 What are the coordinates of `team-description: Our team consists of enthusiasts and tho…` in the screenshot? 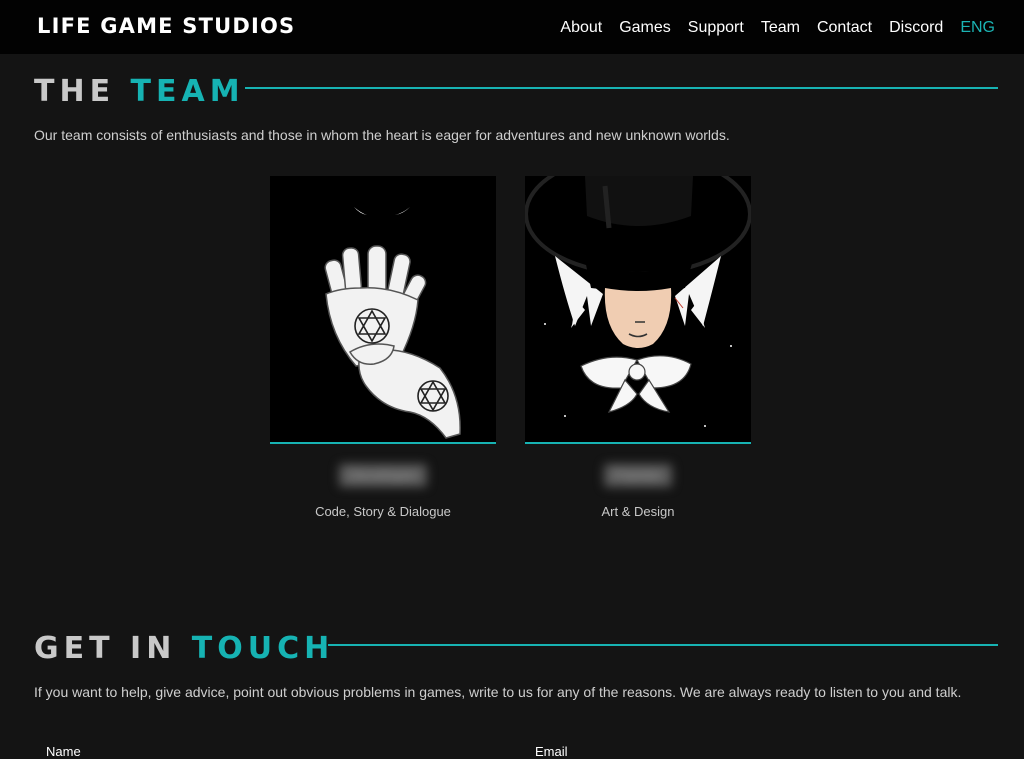 It's located at (382, 135).